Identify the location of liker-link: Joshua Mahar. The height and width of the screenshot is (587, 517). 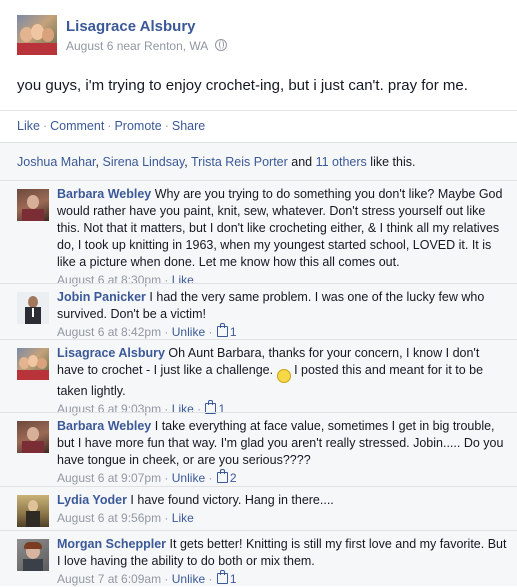
(56, 162).